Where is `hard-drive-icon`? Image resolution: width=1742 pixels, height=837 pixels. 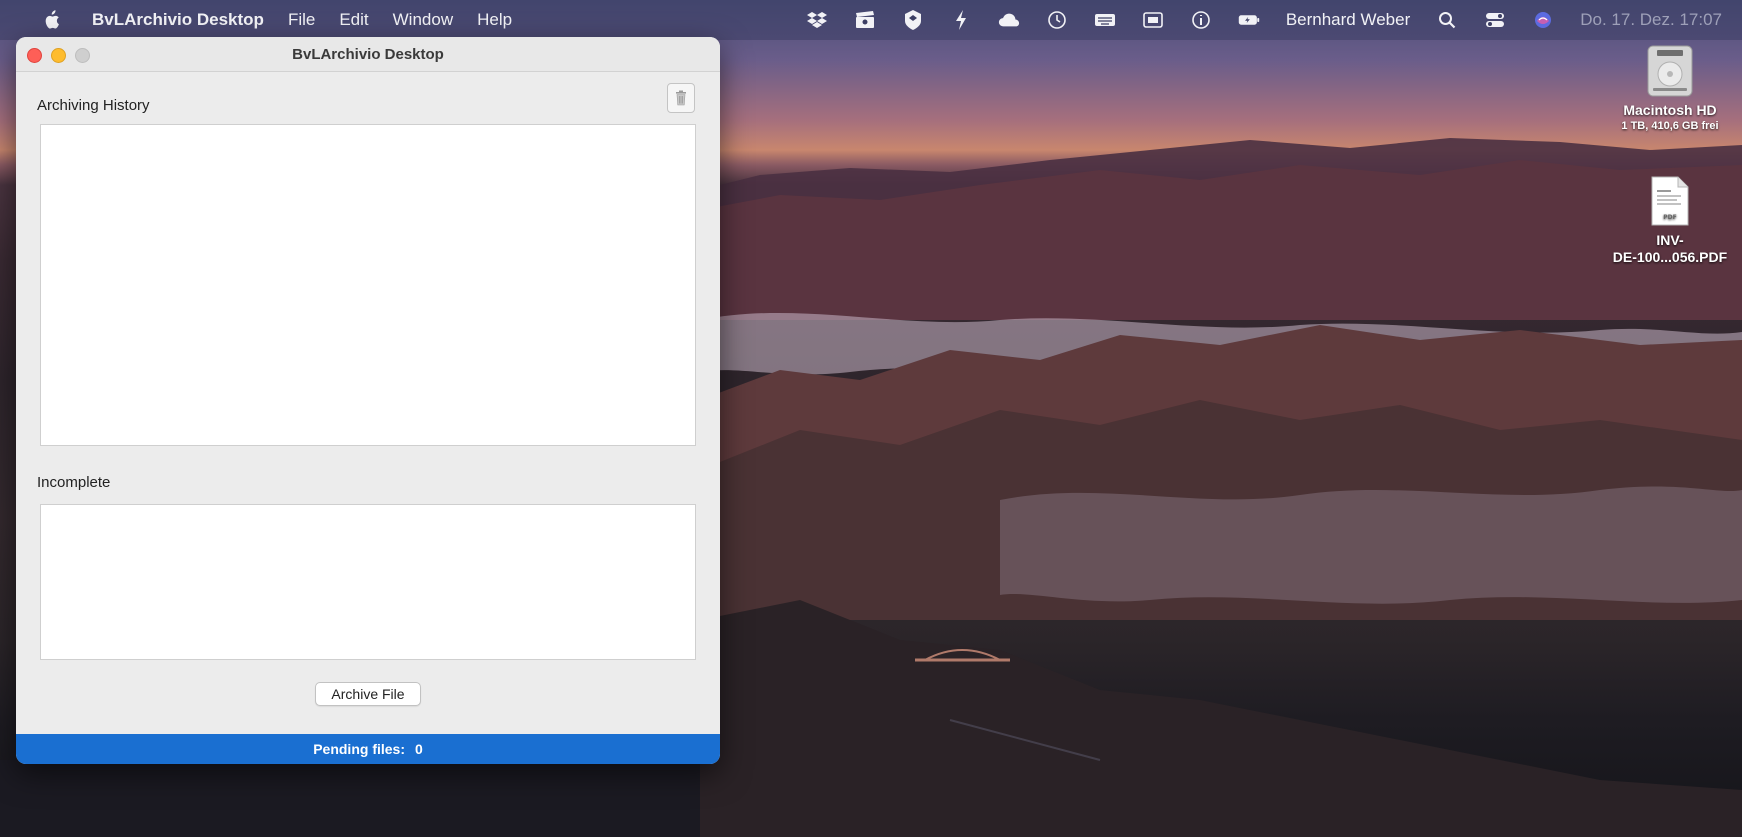 hard-drive-icon is located at coordinates (1670, 71).